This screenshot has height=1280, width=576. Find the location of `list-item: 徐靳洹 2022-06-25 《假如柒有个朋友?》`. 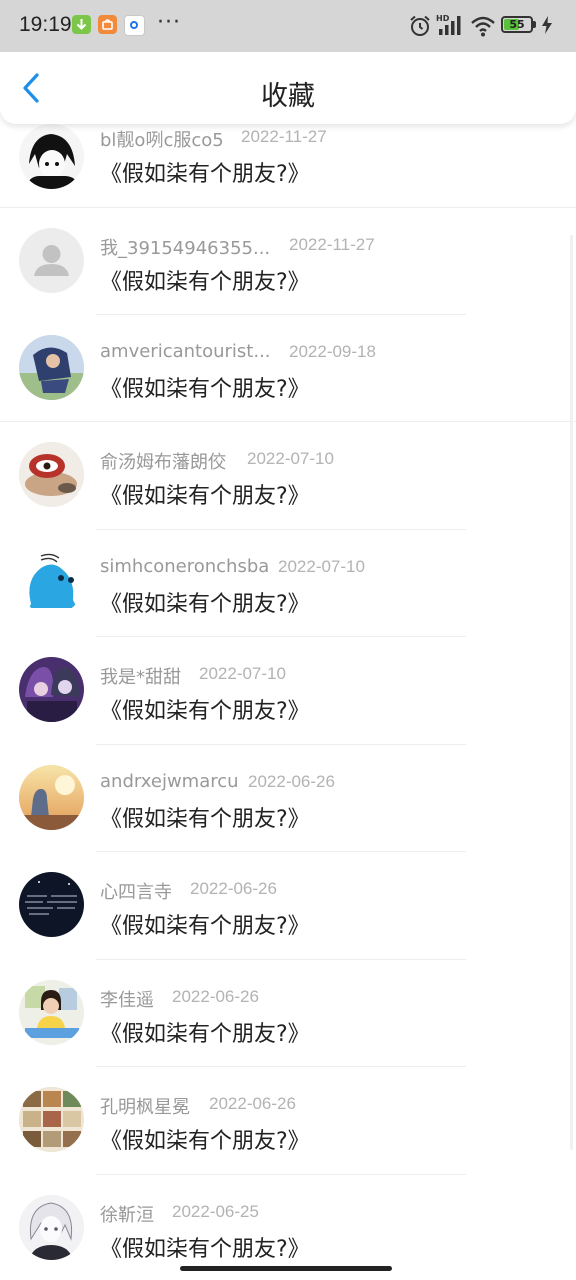

list-item: 徐靳洹 2022-06-25 《假如柒有个朋友?》 is located at coordinates (288, 1227).